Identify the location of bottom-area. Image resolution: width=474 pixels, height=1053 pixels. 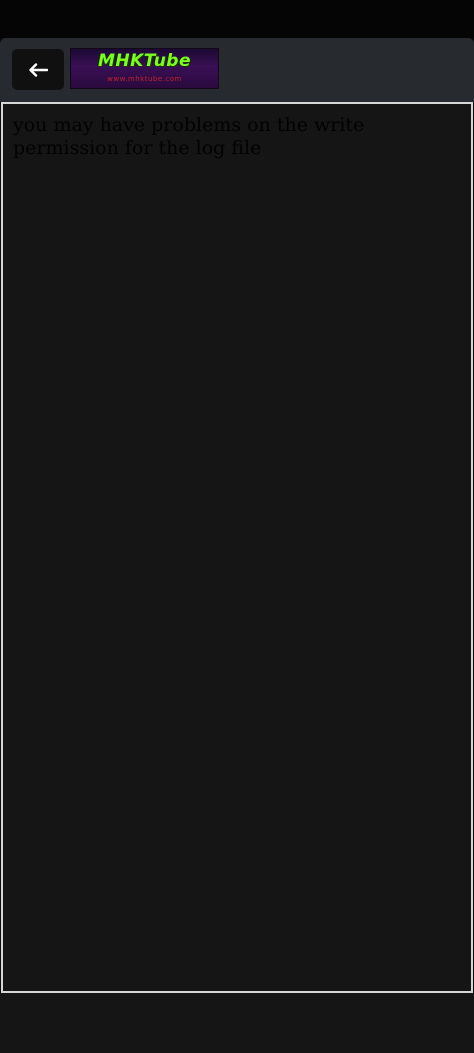
(237, 1023).